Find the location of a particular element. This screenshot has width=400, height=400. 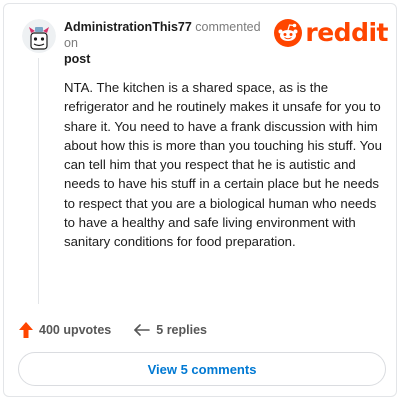

thread-line is located at coordinates (38, 181).